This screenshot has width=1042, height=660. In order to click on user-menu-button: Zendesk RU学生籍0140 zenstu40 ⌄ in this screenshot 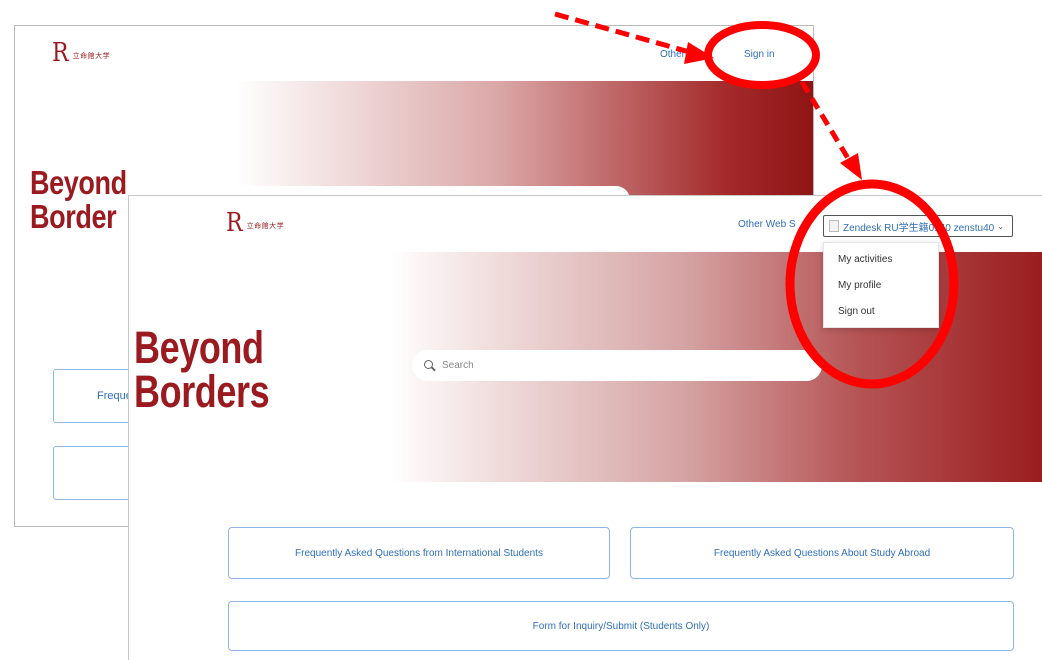, I will do `click(918, 226)`.